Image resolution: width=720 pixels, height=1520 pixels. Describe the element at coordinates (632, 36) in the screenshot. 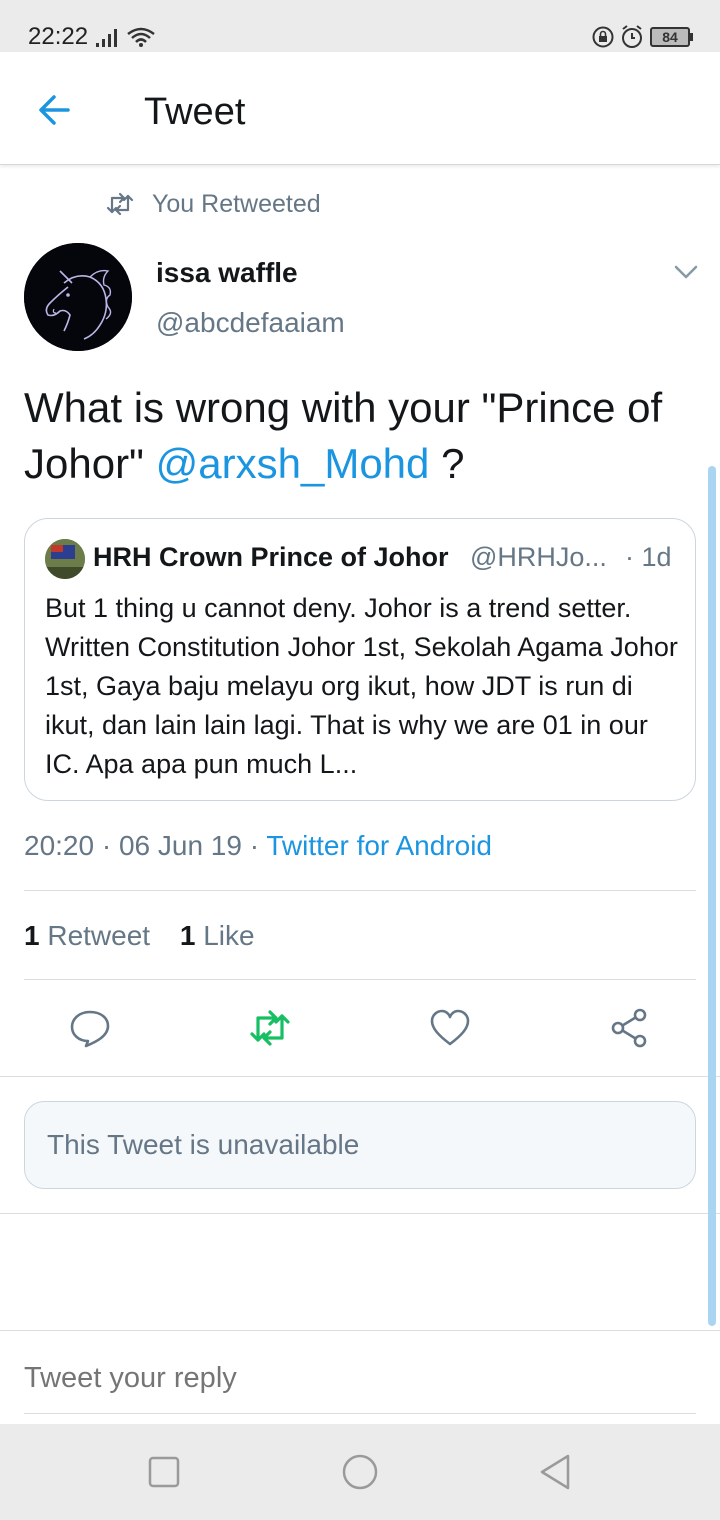

I see `alarm-icon` at that location.